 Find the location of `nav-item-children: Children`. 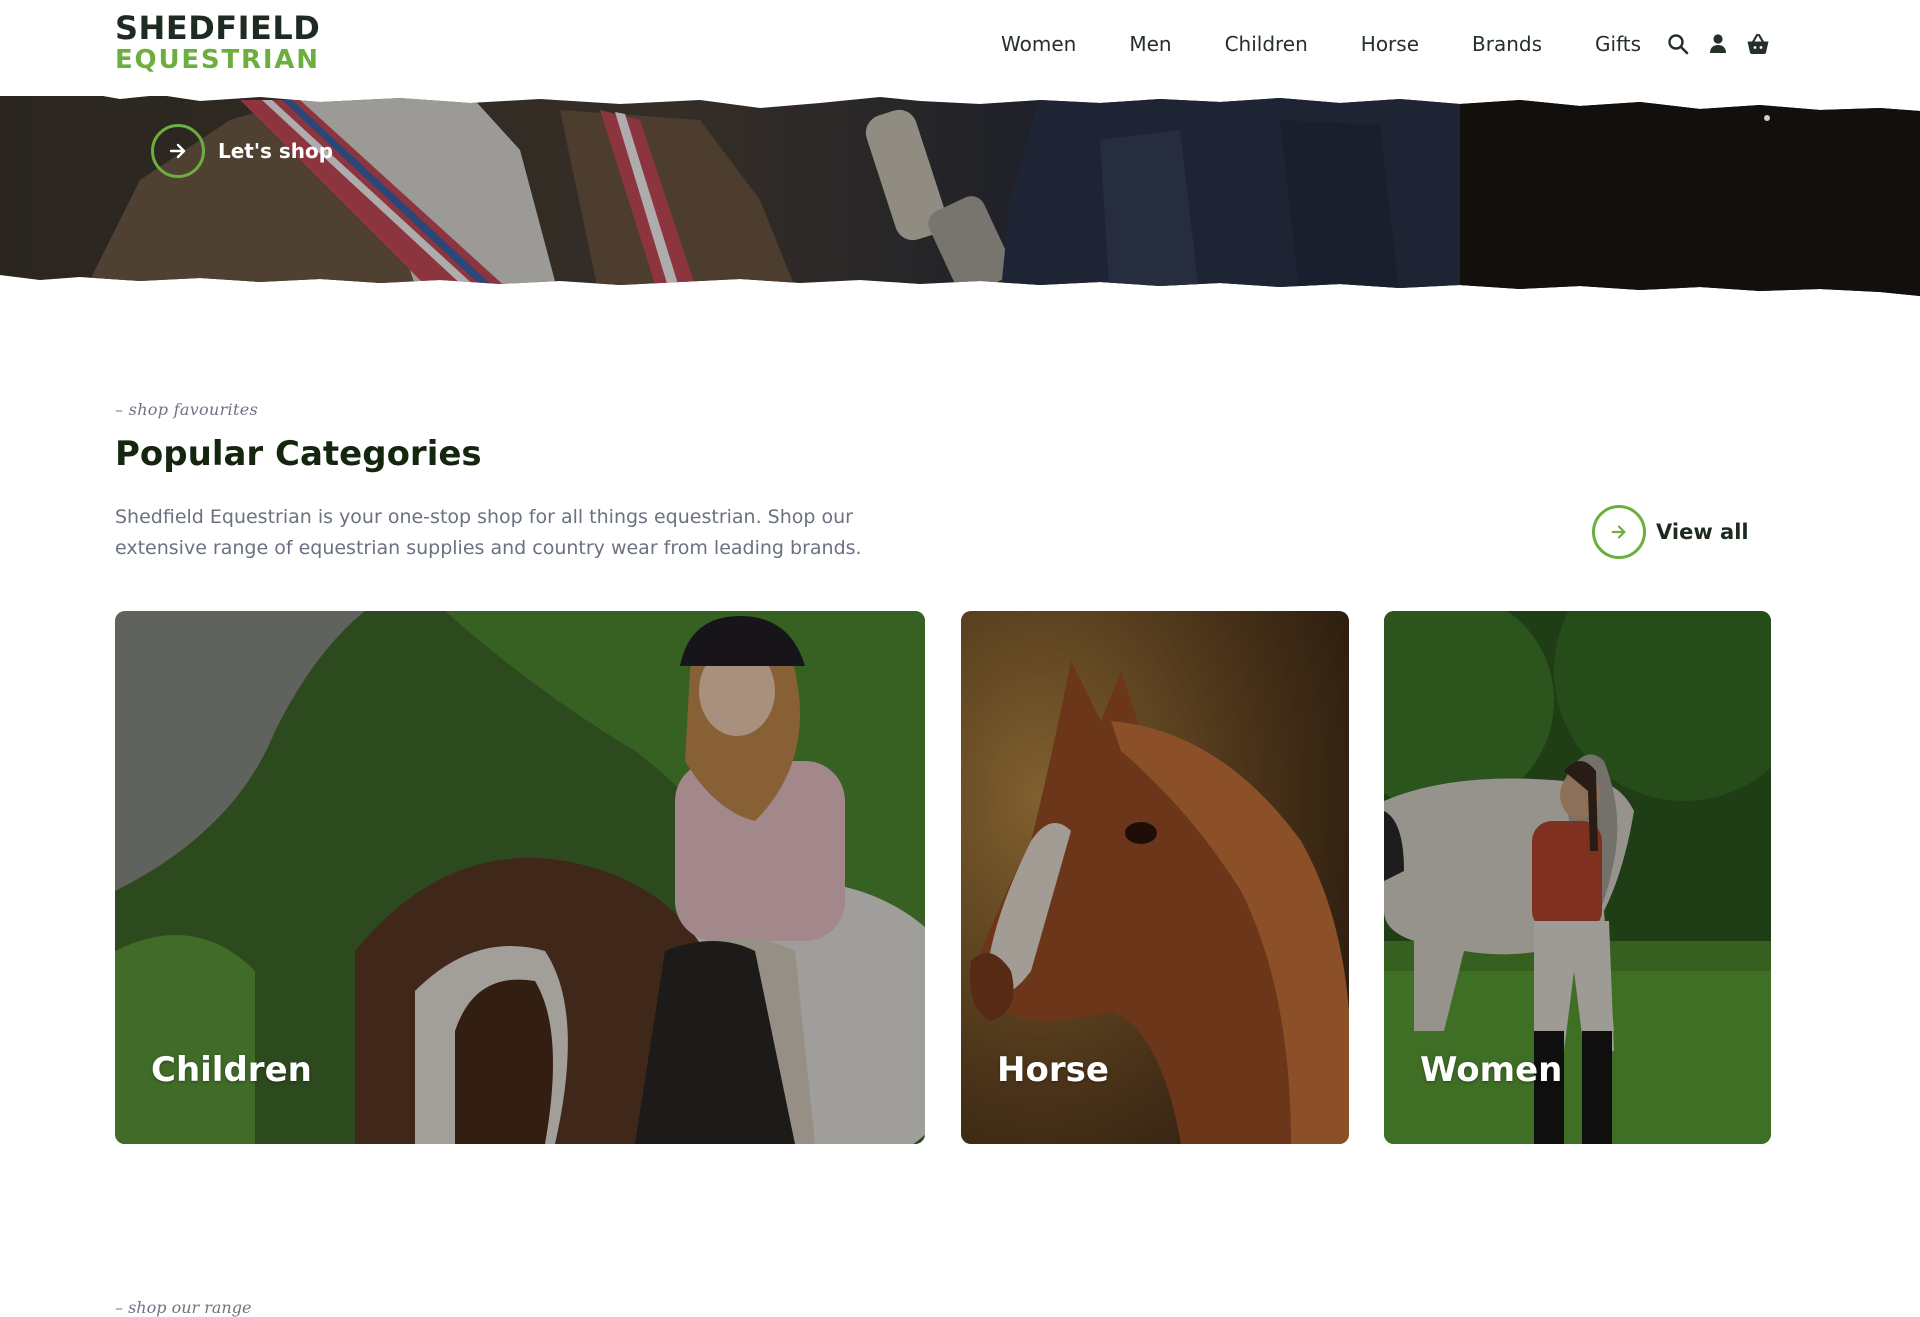

nav-item-children: Children is located at coordinates (1266, 44).